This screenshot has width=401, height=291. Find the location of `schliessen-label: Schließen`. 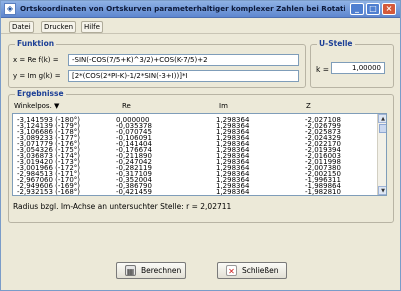

schliessen-label: Schließen is located at coordinates (260, 270).